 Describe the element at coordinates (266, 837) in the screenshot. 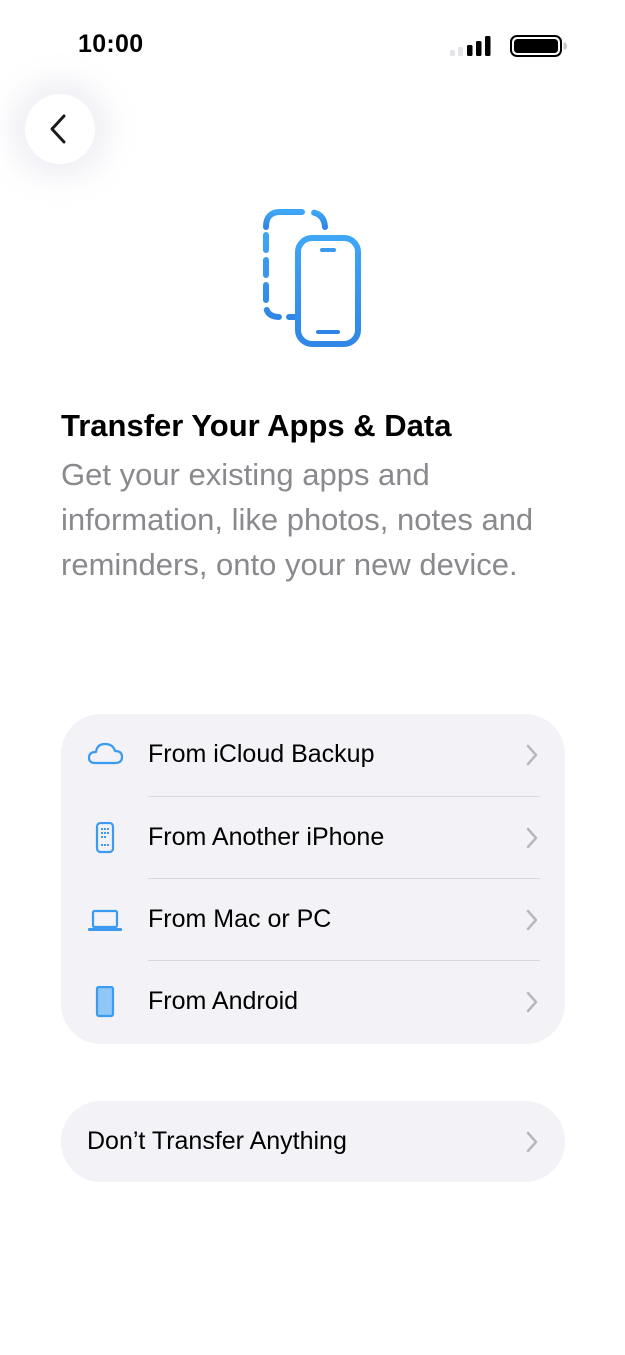

I see `option-label: From Another iPhone` at that location.